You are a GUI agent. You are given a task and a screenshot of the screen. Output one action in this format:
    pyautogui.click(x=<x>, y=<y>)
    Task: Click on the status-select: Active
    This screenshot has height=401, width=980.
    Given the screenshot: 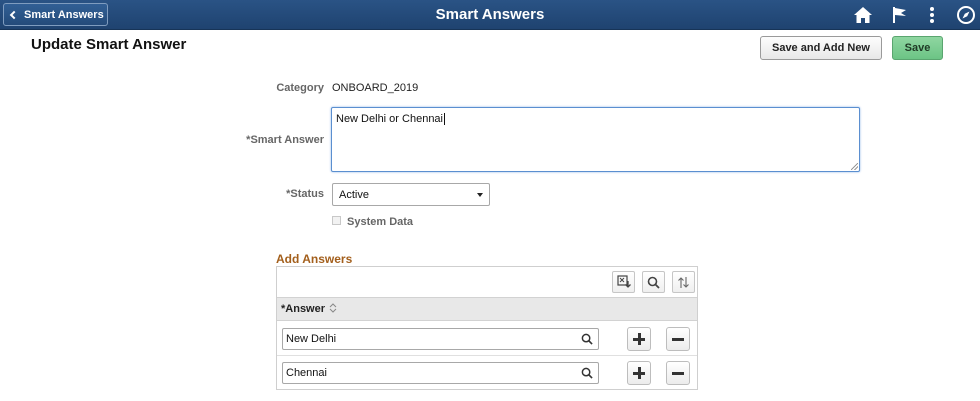 What is the action you would take?
    pyautogui.click(x=411, y=194)
    